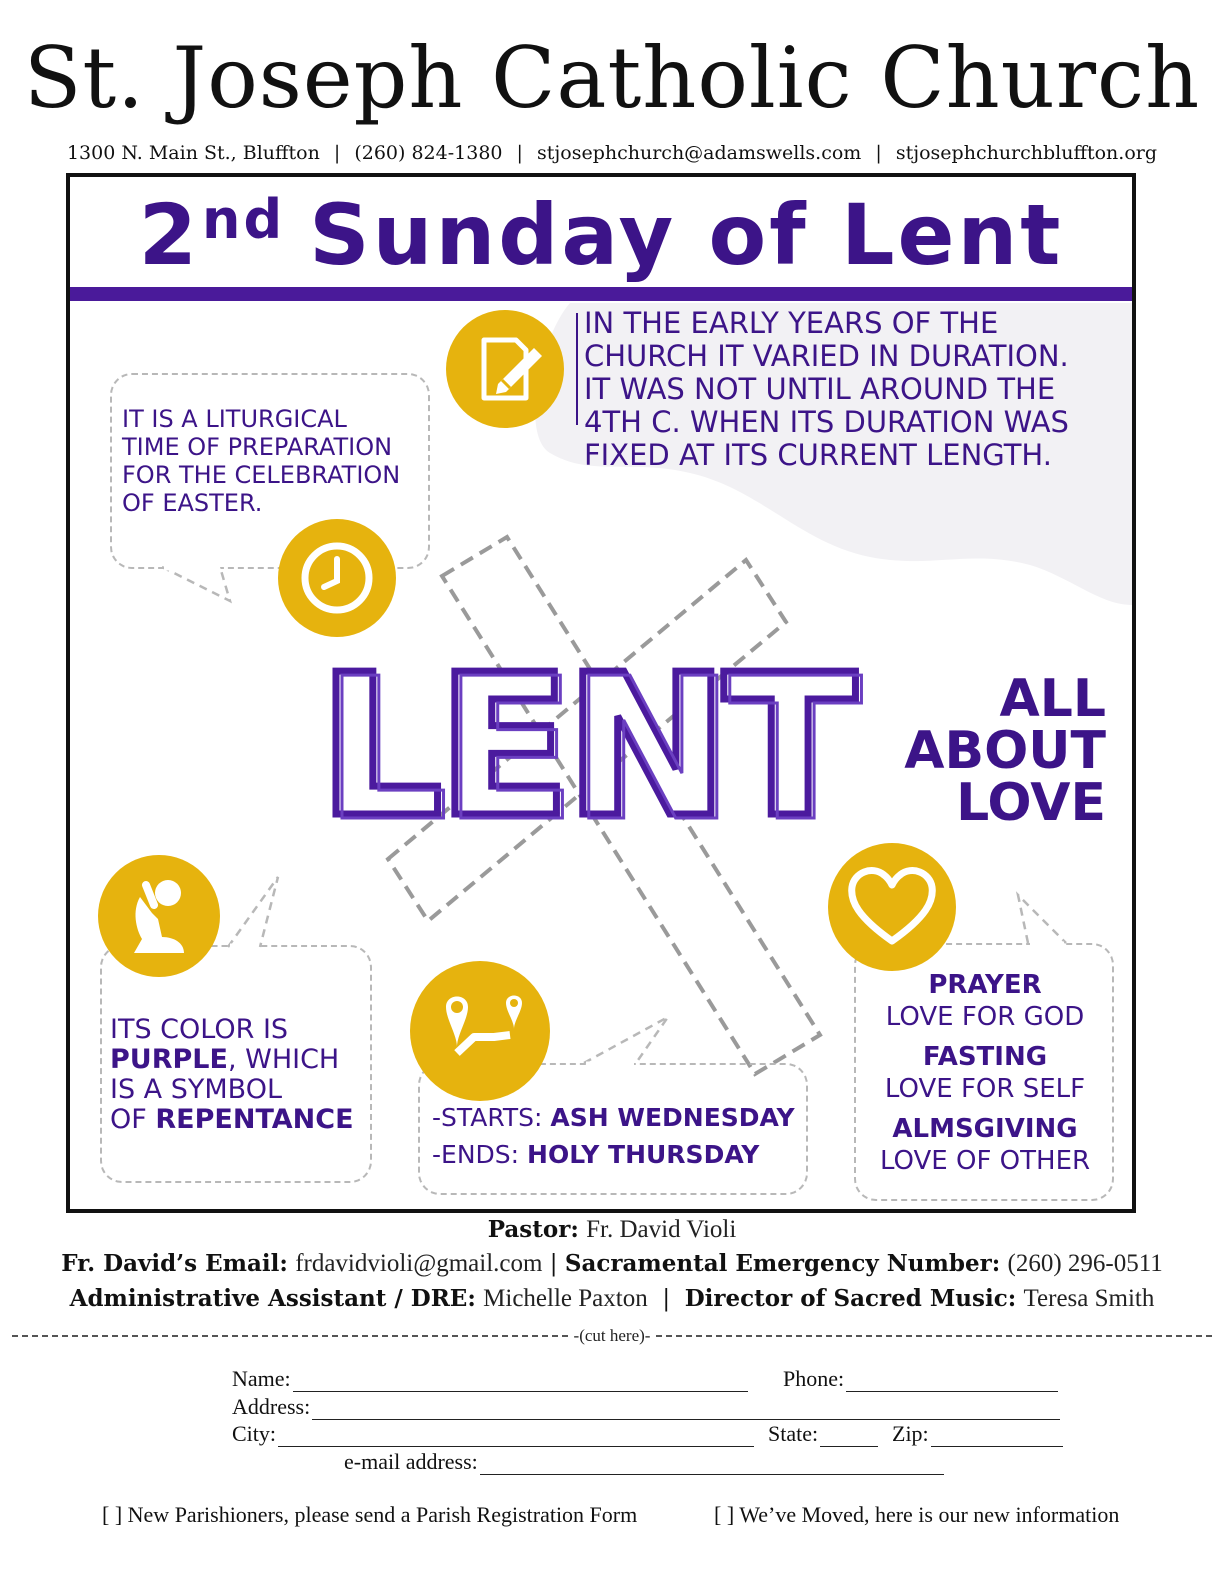 The image size is (1224, 1584). I want to click on state-field: State:, so click(823, 1434).